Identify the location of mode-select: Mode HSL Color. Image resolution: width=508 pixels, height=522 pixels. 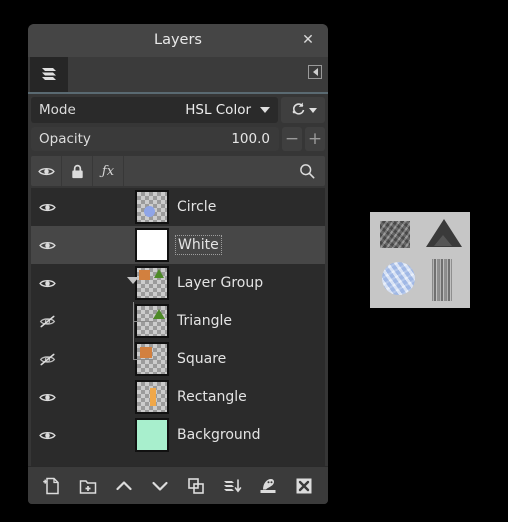
(154, 110).